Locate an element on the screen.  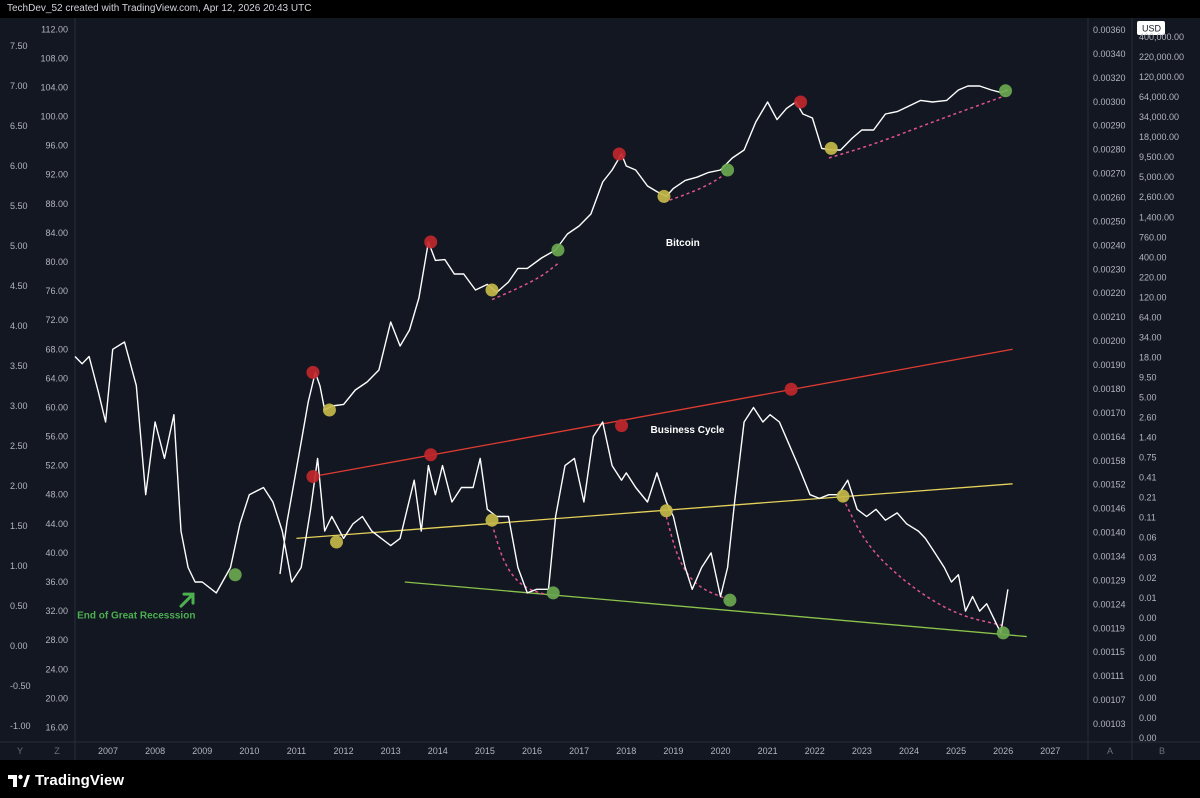
left-inner-tick-label: 92.00 is located at coordinates (56, 175).